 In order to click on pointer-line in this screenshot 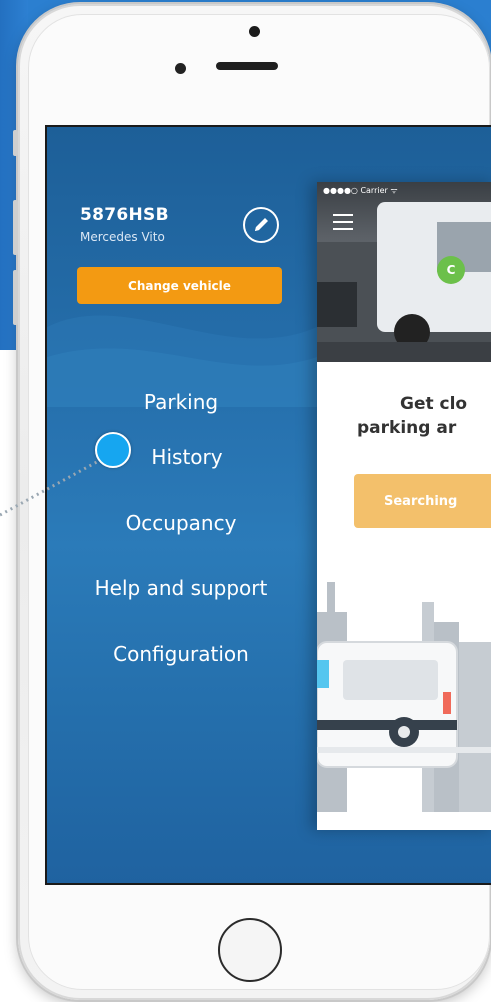, I will do `click(52, 486)`.